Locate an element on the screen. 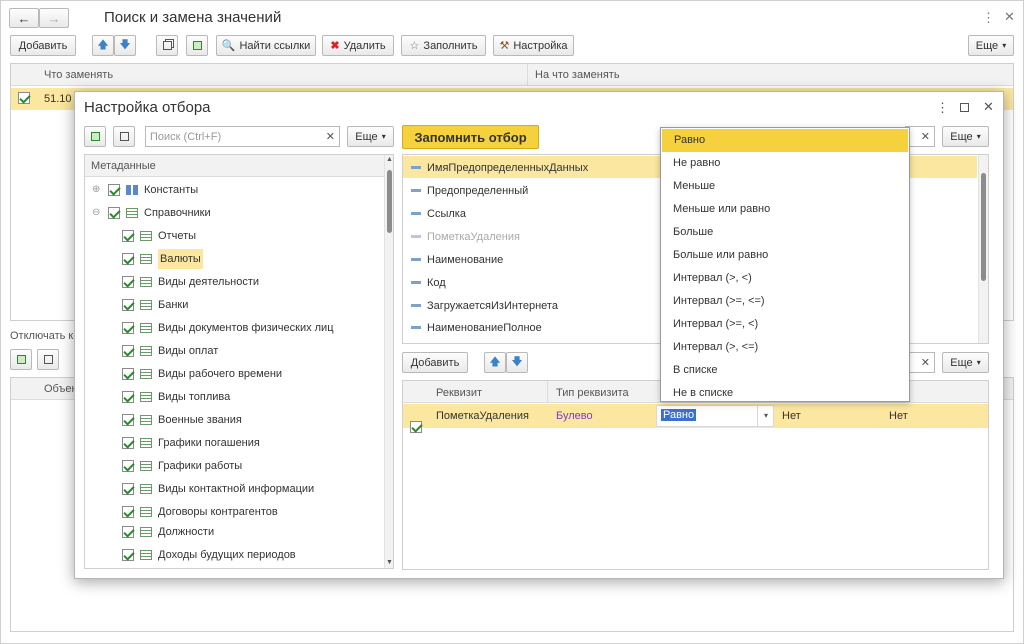 This screenshot has width=1024, height=644. dropdown-item: Меньше или равно is located at coordinates (785, 209).